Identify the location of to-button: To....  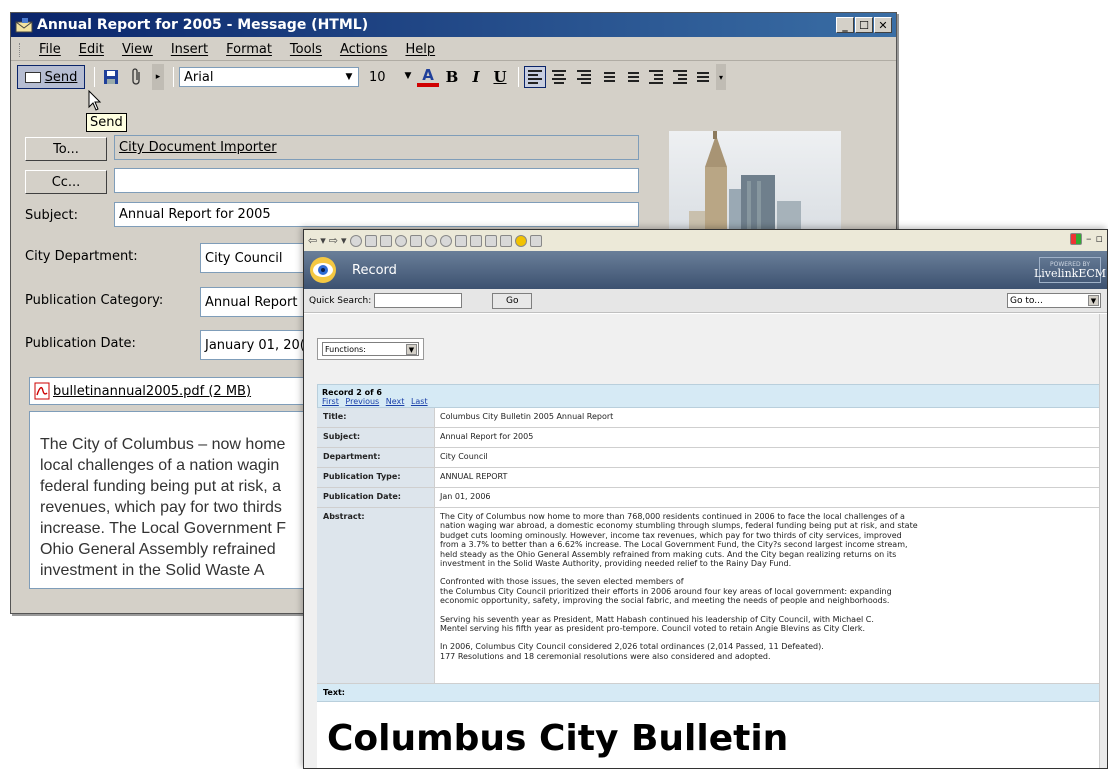
(66, 149).